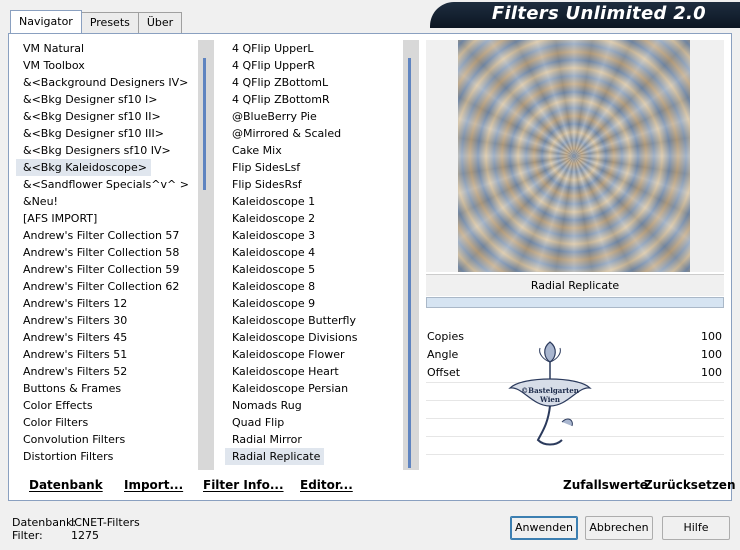  Describe the element at coordinates (106, 235) in the screenshot. I see `category-item: Andrew's Filter Collection 57` at that location.